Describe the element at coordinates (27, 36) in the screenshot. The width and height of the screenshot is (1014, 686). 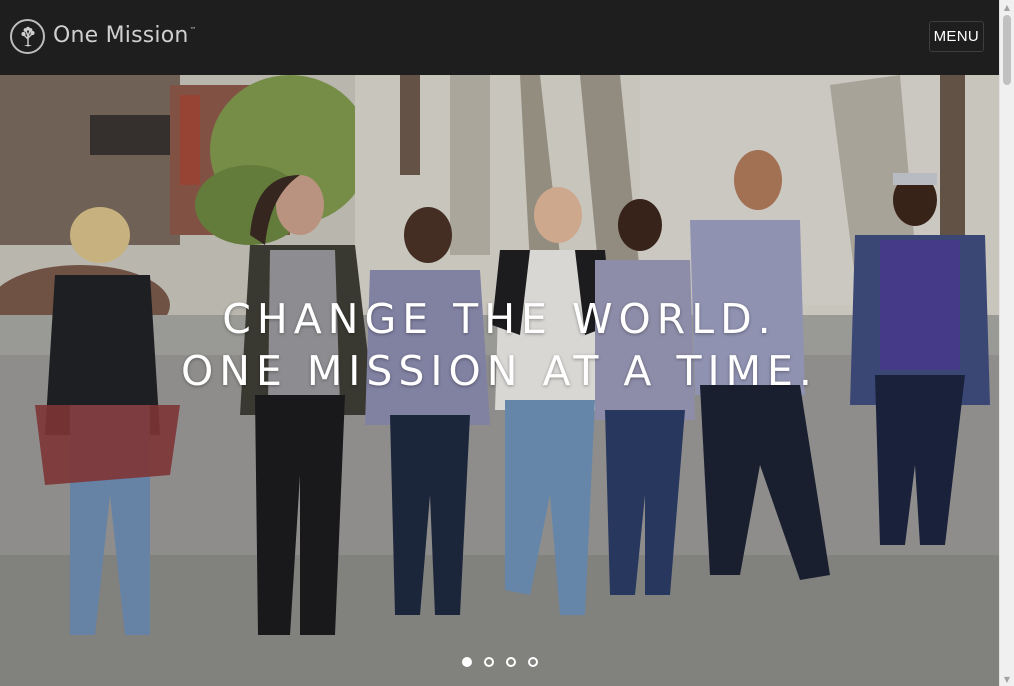
I see `tree-circle-icon` at that location.